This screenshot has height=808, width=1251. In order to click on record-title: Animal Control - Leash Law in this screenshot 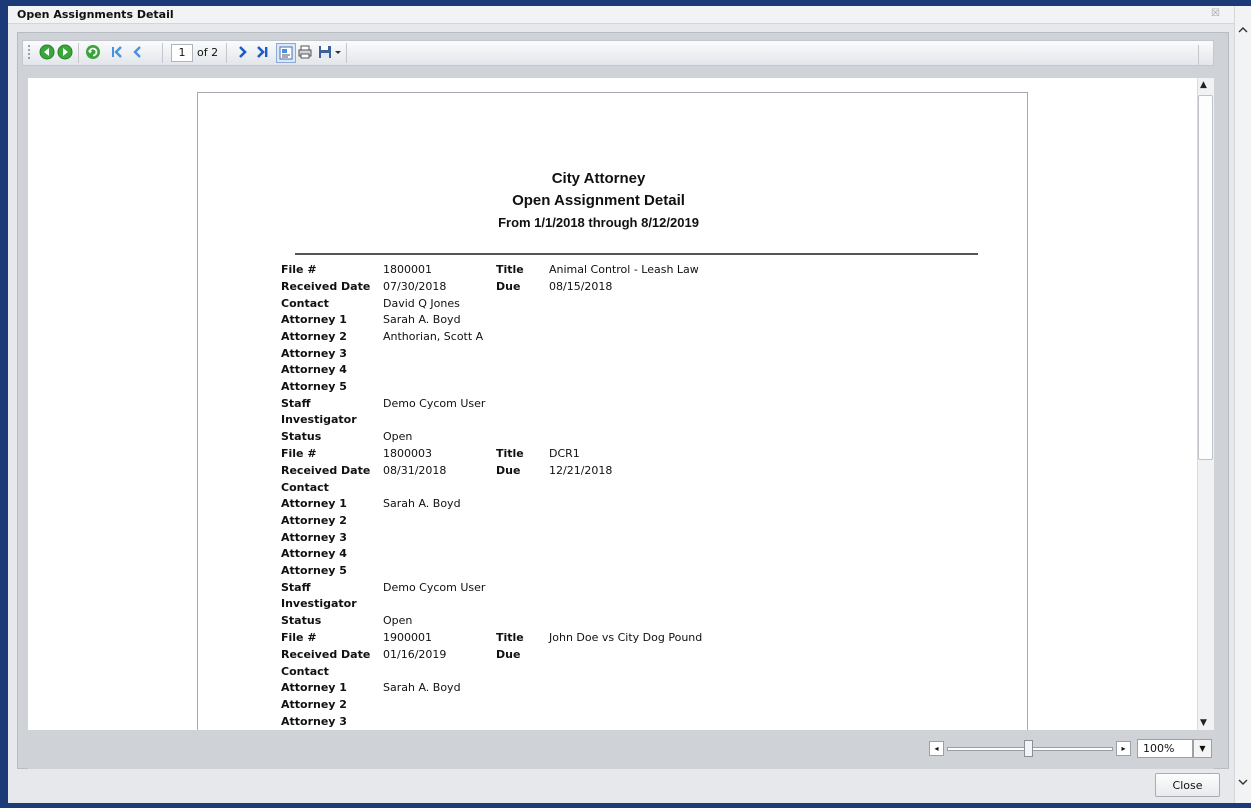, I will do `click(624, 269)`.